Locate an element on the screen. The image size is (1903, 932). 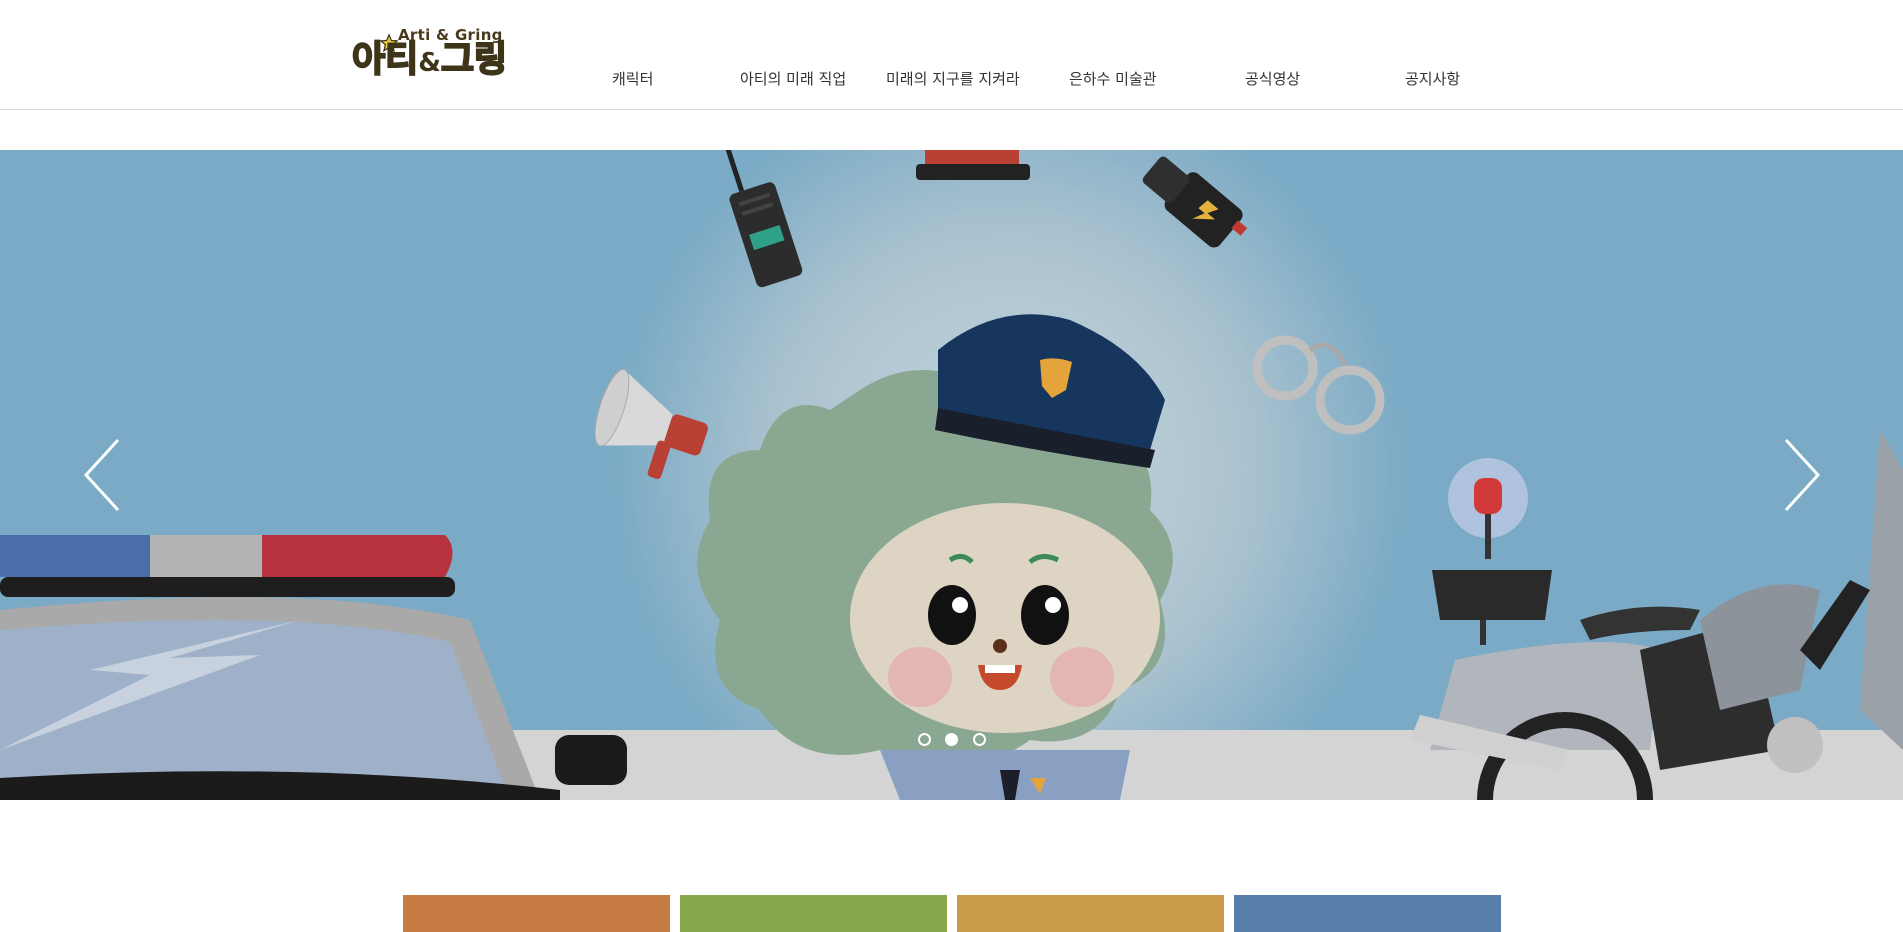
chevron-right-icon is located at coordinates (1802, 475).